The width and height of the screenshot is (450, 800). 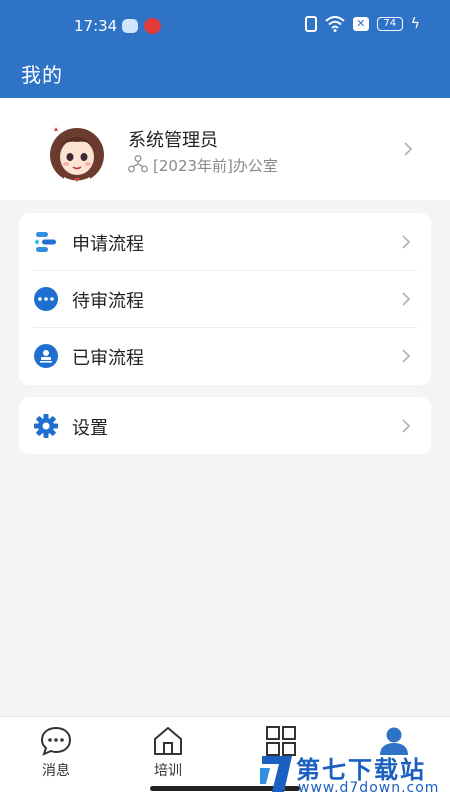 I want to click on tab-messages: 消息, so click(x=56, y=755).